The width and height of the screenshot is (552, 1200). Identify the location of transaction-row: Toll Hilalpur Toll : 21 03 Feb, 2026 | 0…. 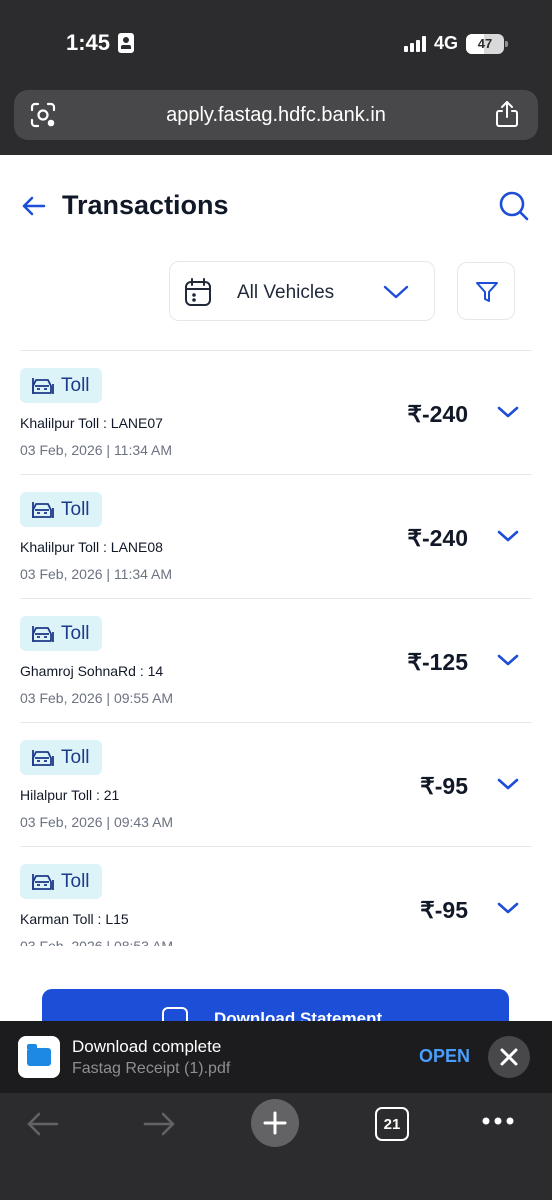
(276, 785).